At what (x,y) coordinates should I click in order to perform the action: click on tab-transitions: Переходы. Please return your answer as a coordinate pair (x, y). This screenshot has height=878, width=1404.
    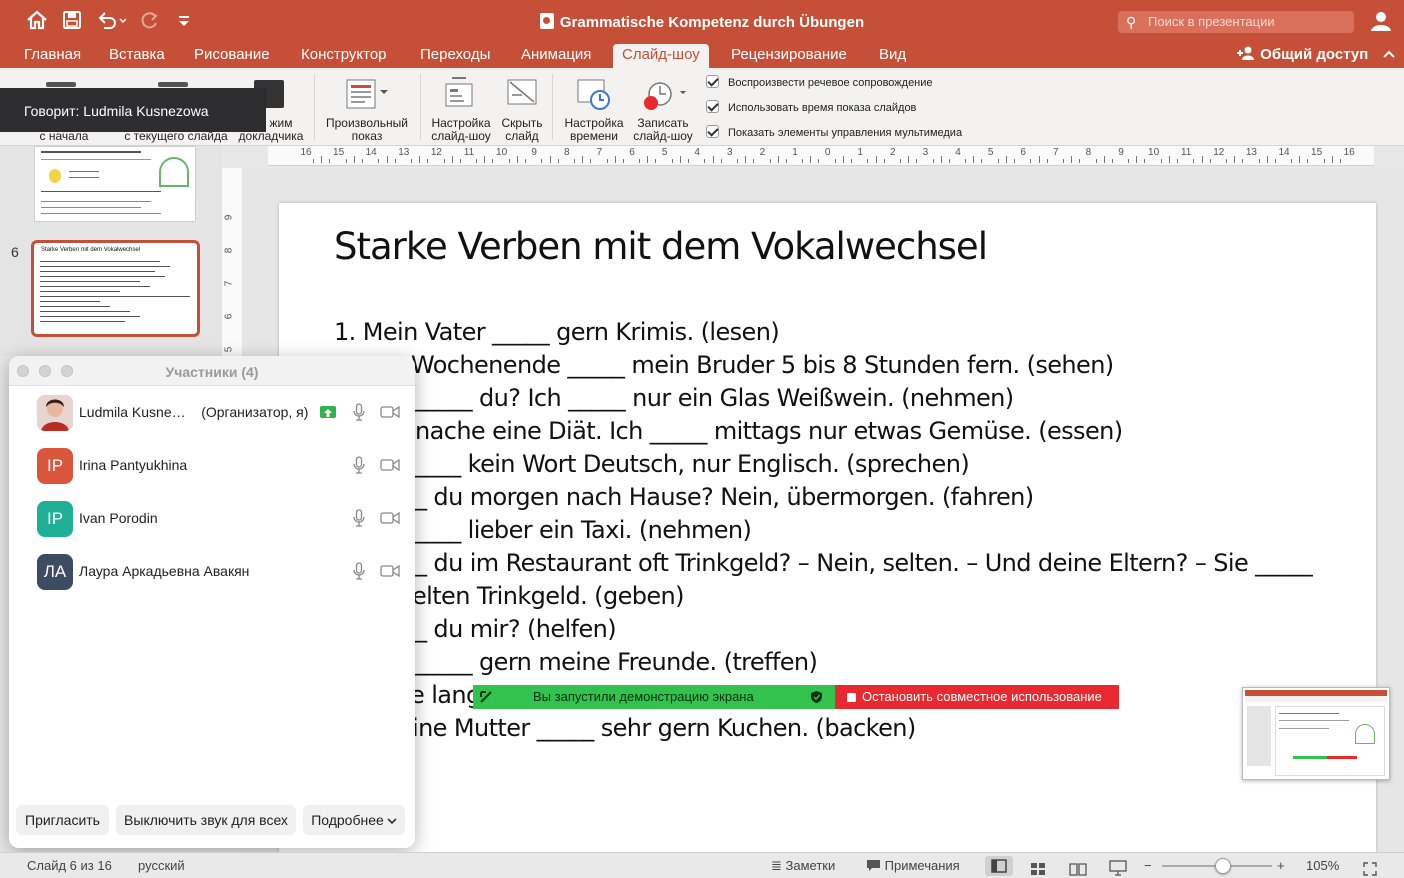
    Looking at the image, I should click on (455, 56).